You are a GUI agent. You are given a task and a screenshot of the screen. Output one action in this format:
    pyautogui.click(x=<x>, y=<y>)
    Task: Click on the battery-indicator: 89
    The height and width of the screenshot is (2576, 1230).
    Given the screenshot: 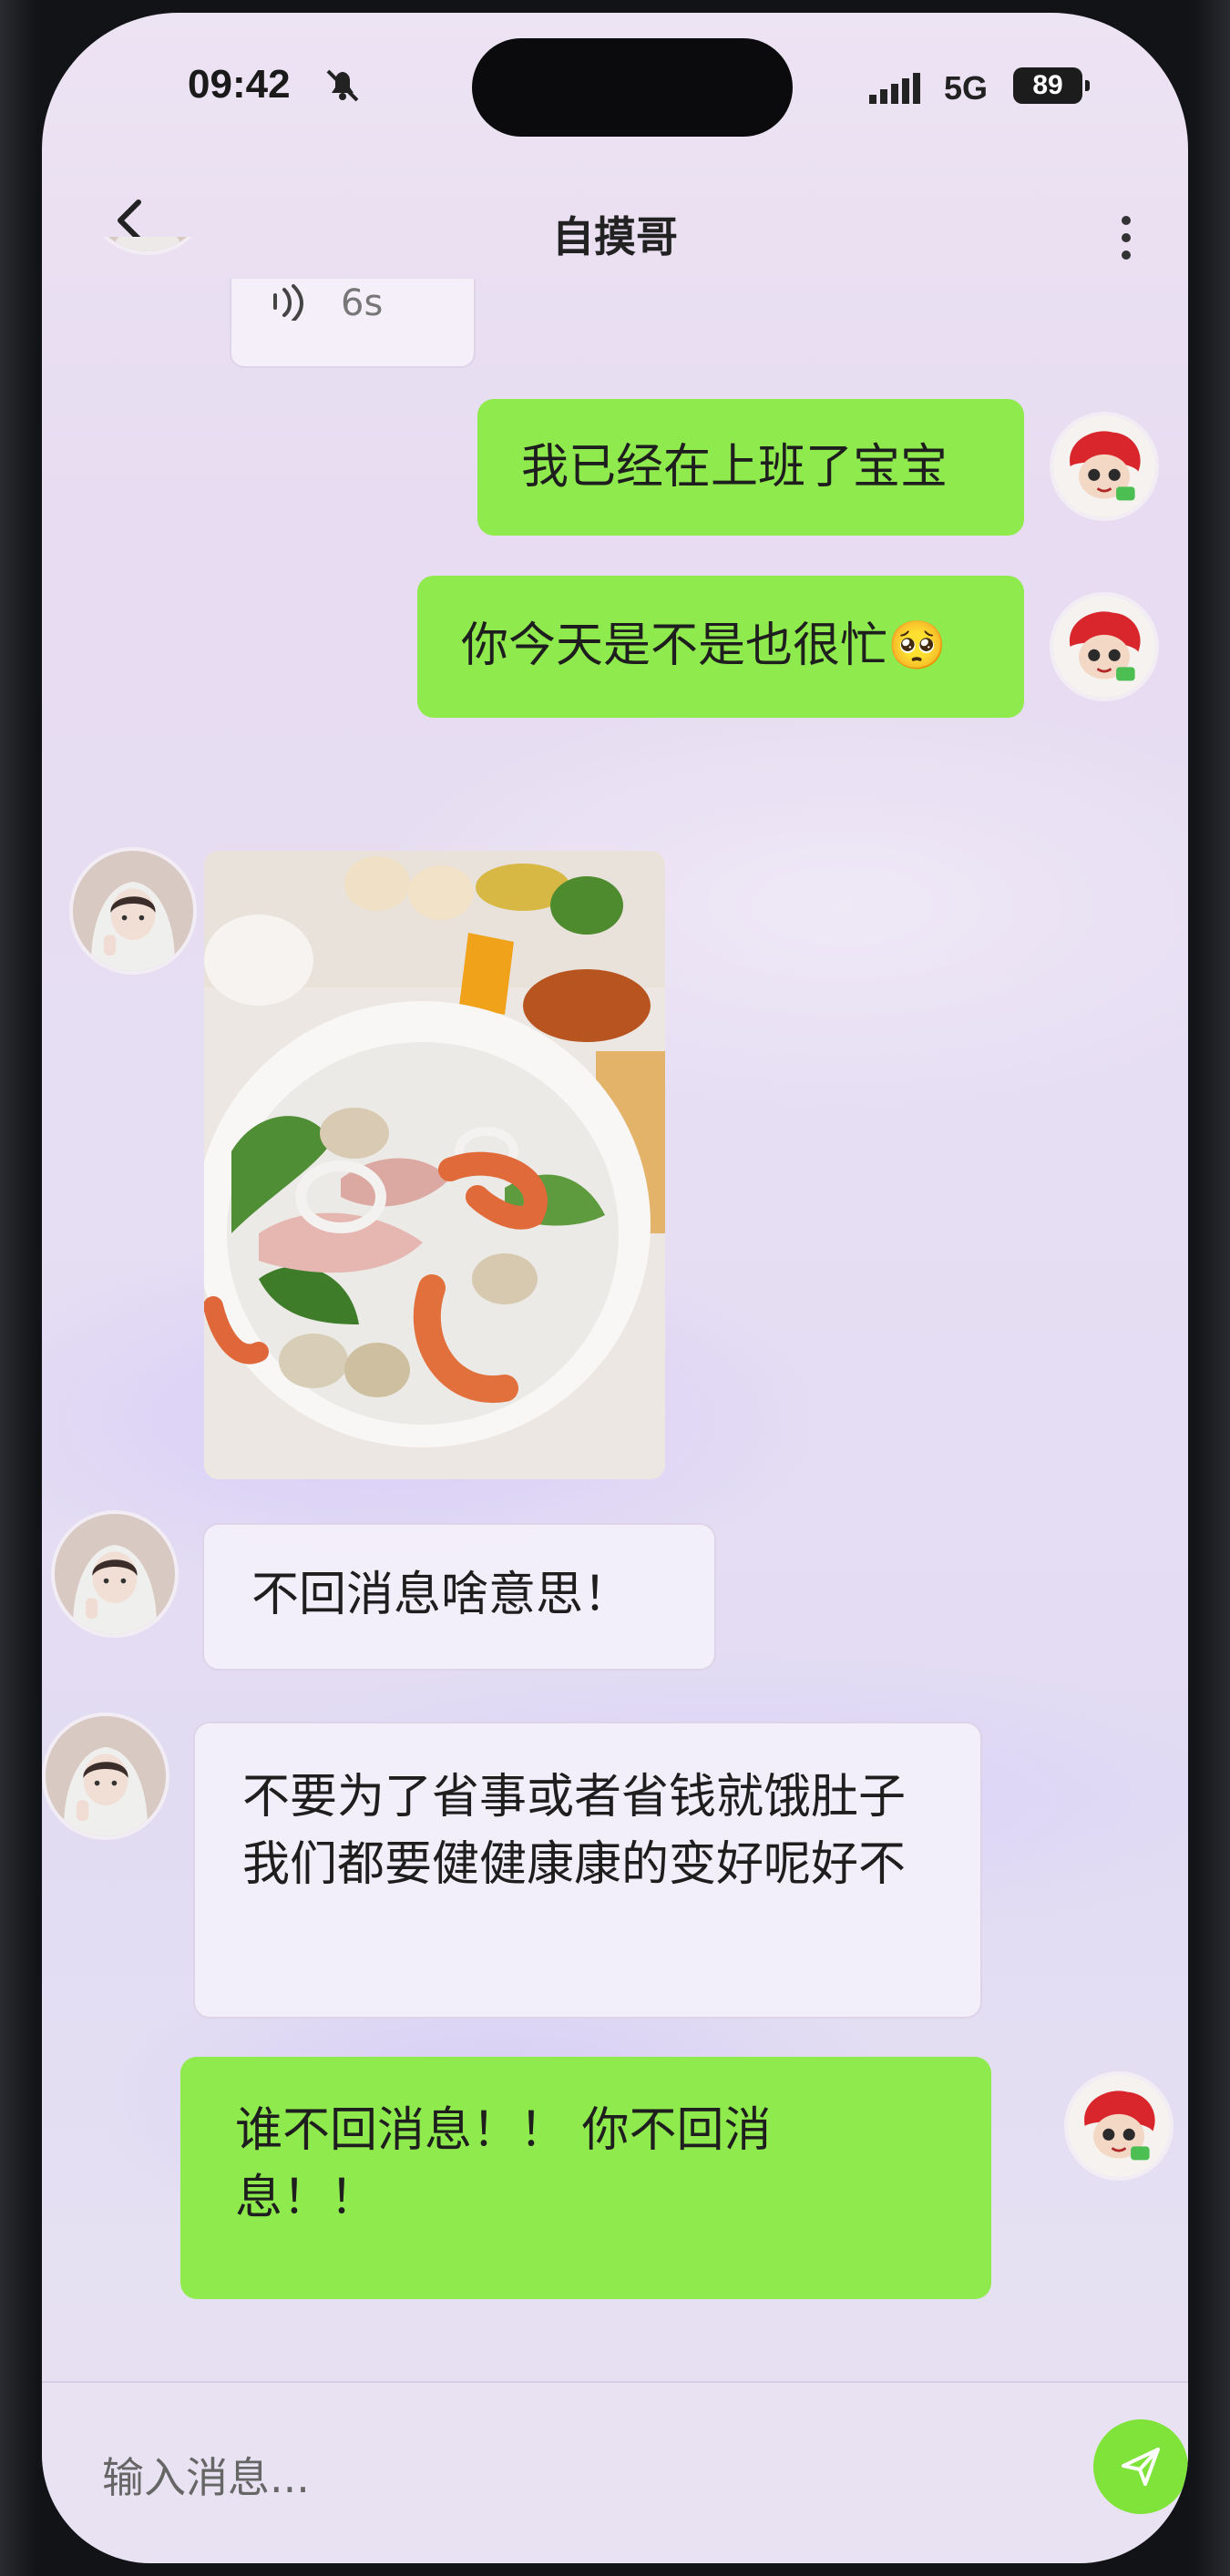 What is the action you would take?
    pyautogui.click(x=1052, y=85)
    